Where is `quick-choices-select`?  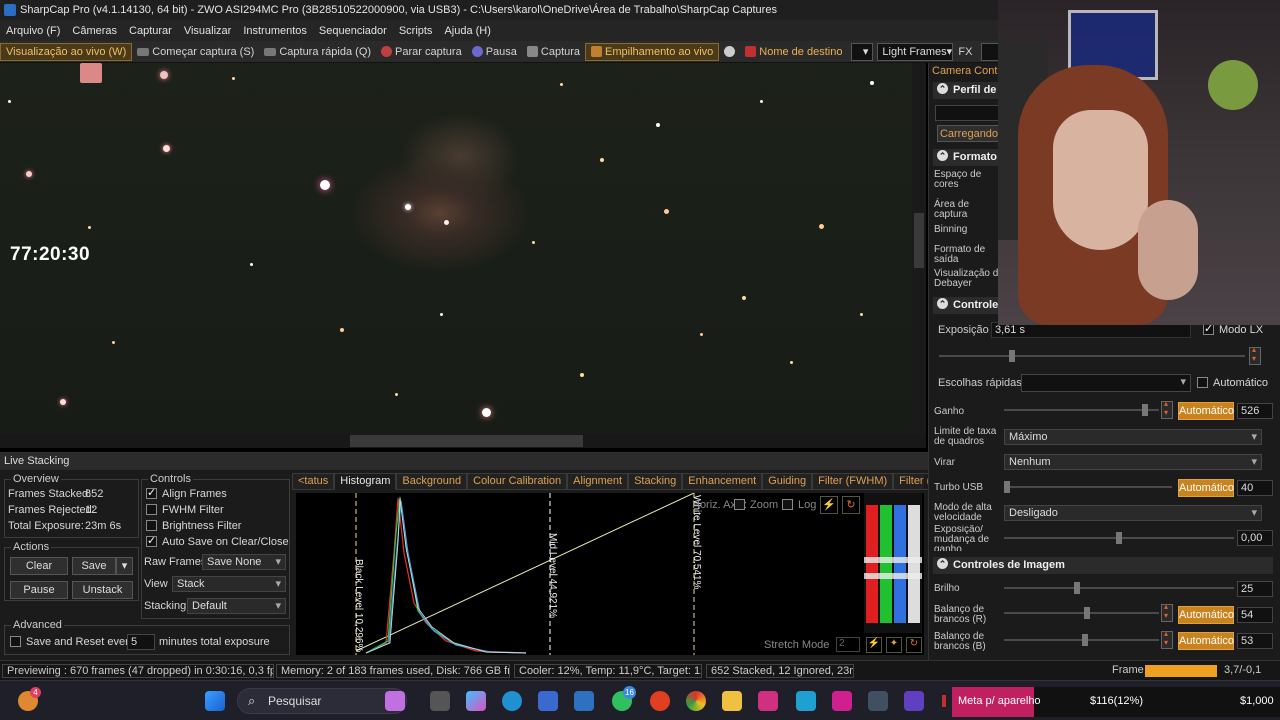 quick-choices-select is located at coordinates (1106, 383).